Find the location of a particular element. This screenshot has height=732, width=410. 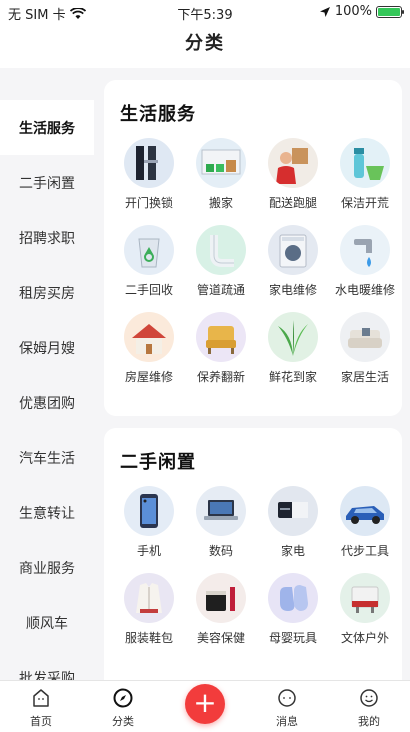

grid-item-home-living: 家居生活 is located at coordinates (365, 348).